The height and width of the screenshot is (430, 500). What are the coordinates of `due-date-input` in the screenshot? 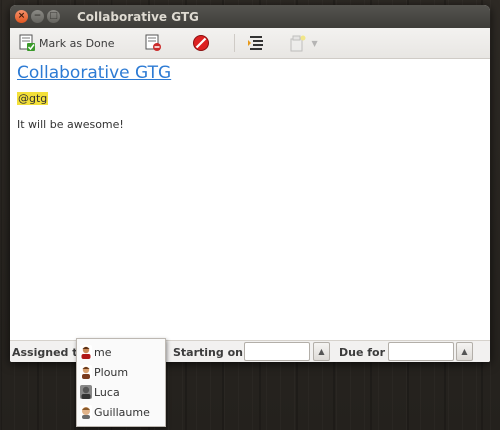 It's located at (421, 351).